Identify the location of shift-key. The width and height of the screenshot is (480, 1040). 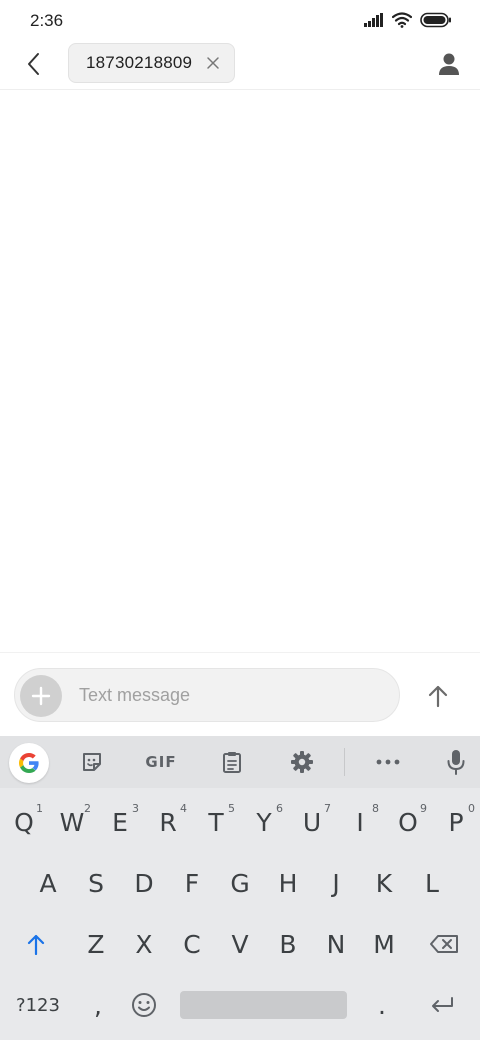
(36, 944).